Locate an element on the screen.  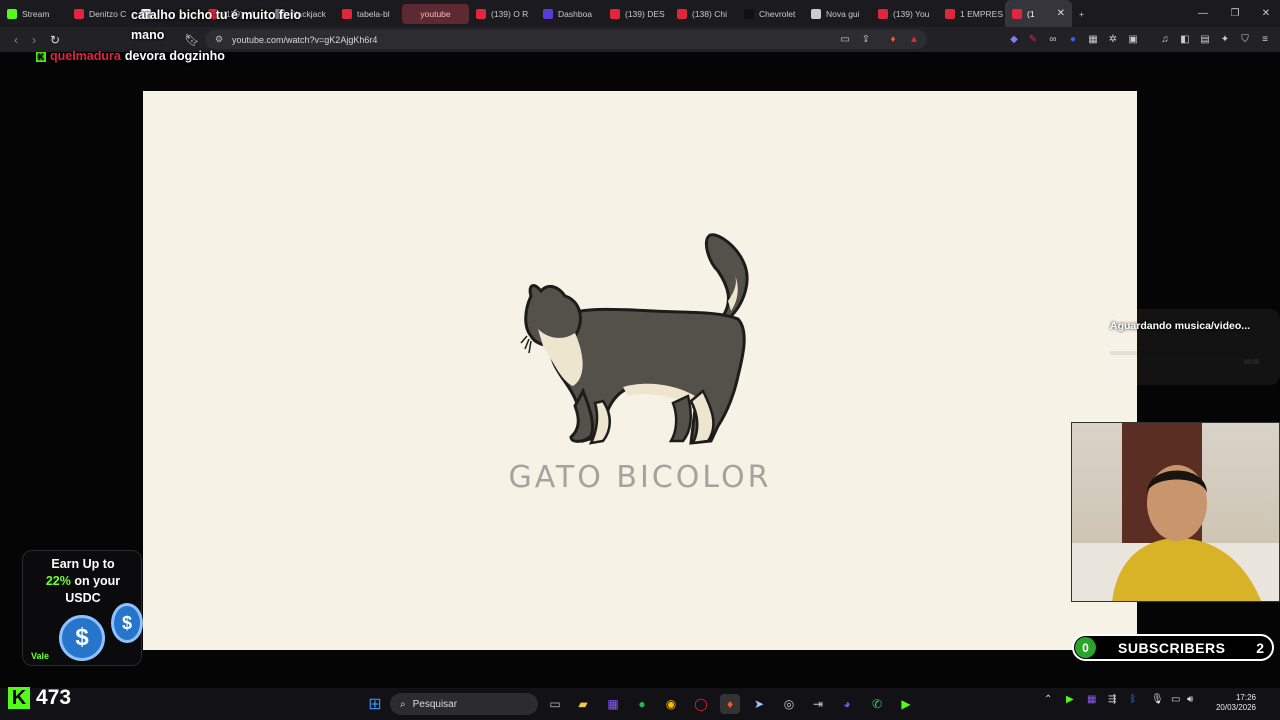
forward-icon: › is located at coordinates (34, 40).